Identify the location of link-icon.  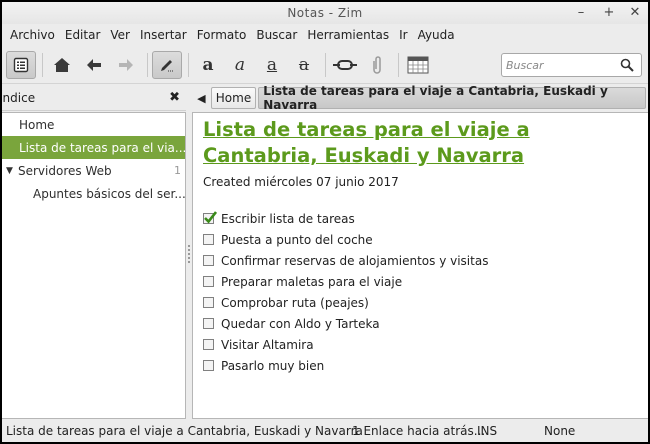
(345, 64).